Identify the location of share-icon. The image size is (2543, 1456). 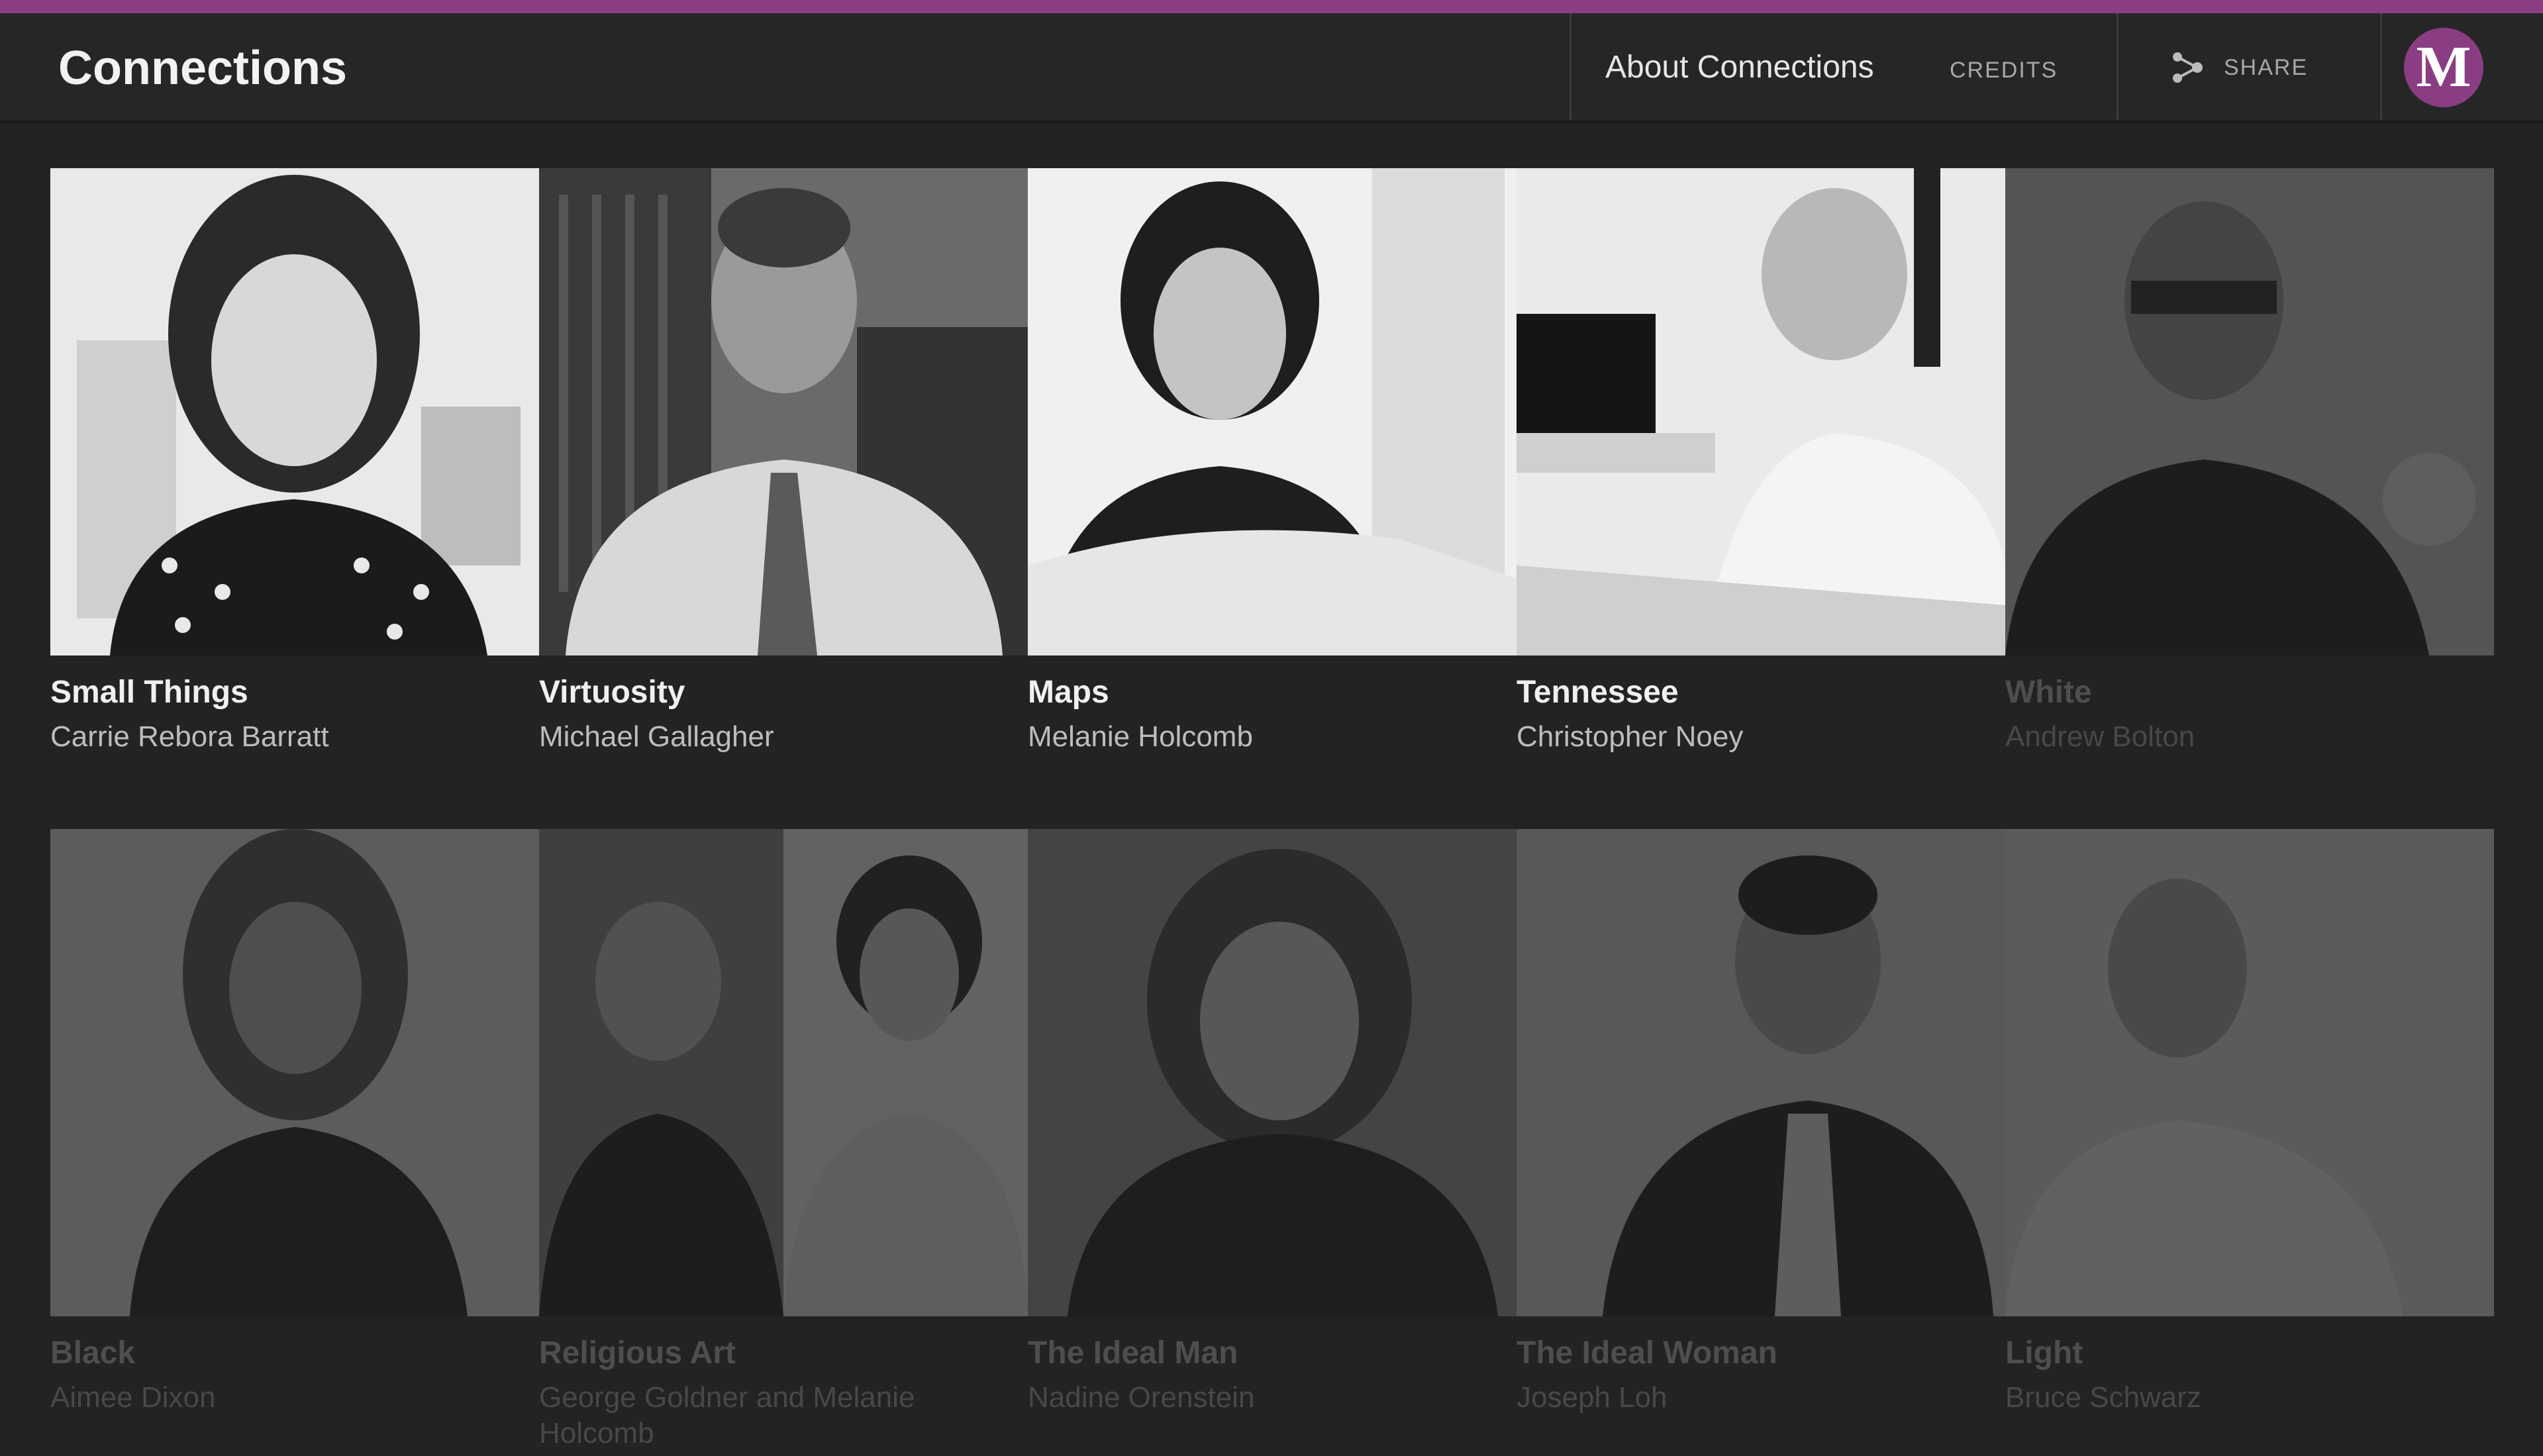
(2188, 67).